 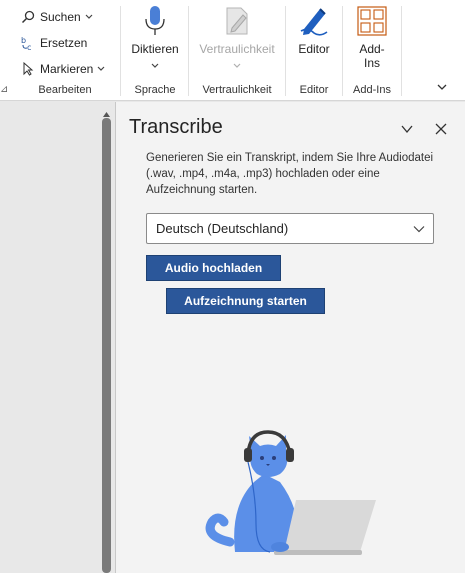 What do you see at coordinates (28, 69) in the screenshot?
I see `select-icon` at bounding box center [28, 69].